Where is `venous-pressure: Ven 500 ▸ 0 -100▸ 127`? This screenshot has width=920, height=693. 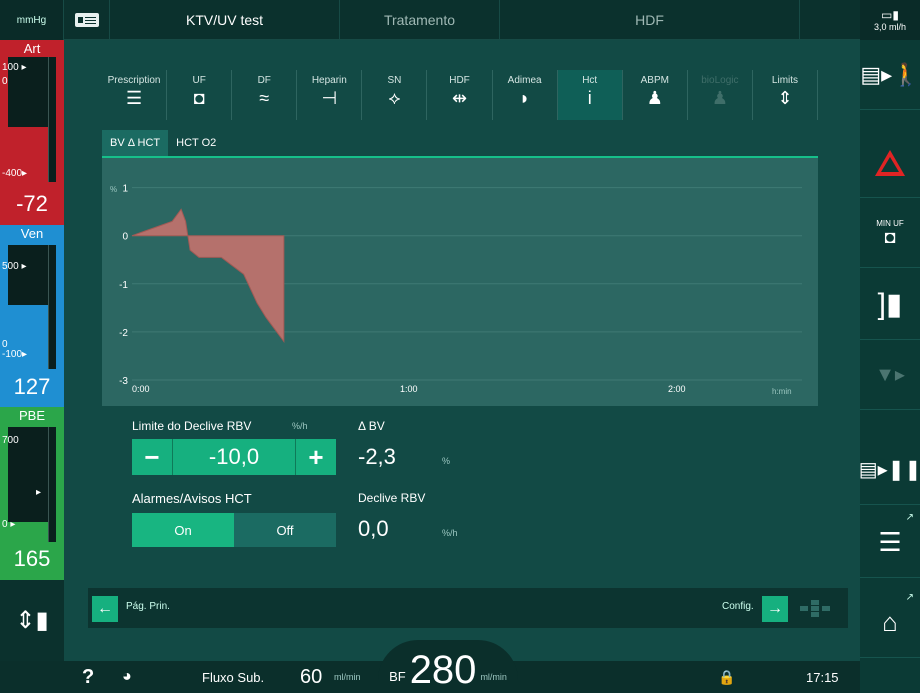 venous-pressure: Ven 500 ▸ 0 -100▸ 127 is located at coordinates (32, 316).